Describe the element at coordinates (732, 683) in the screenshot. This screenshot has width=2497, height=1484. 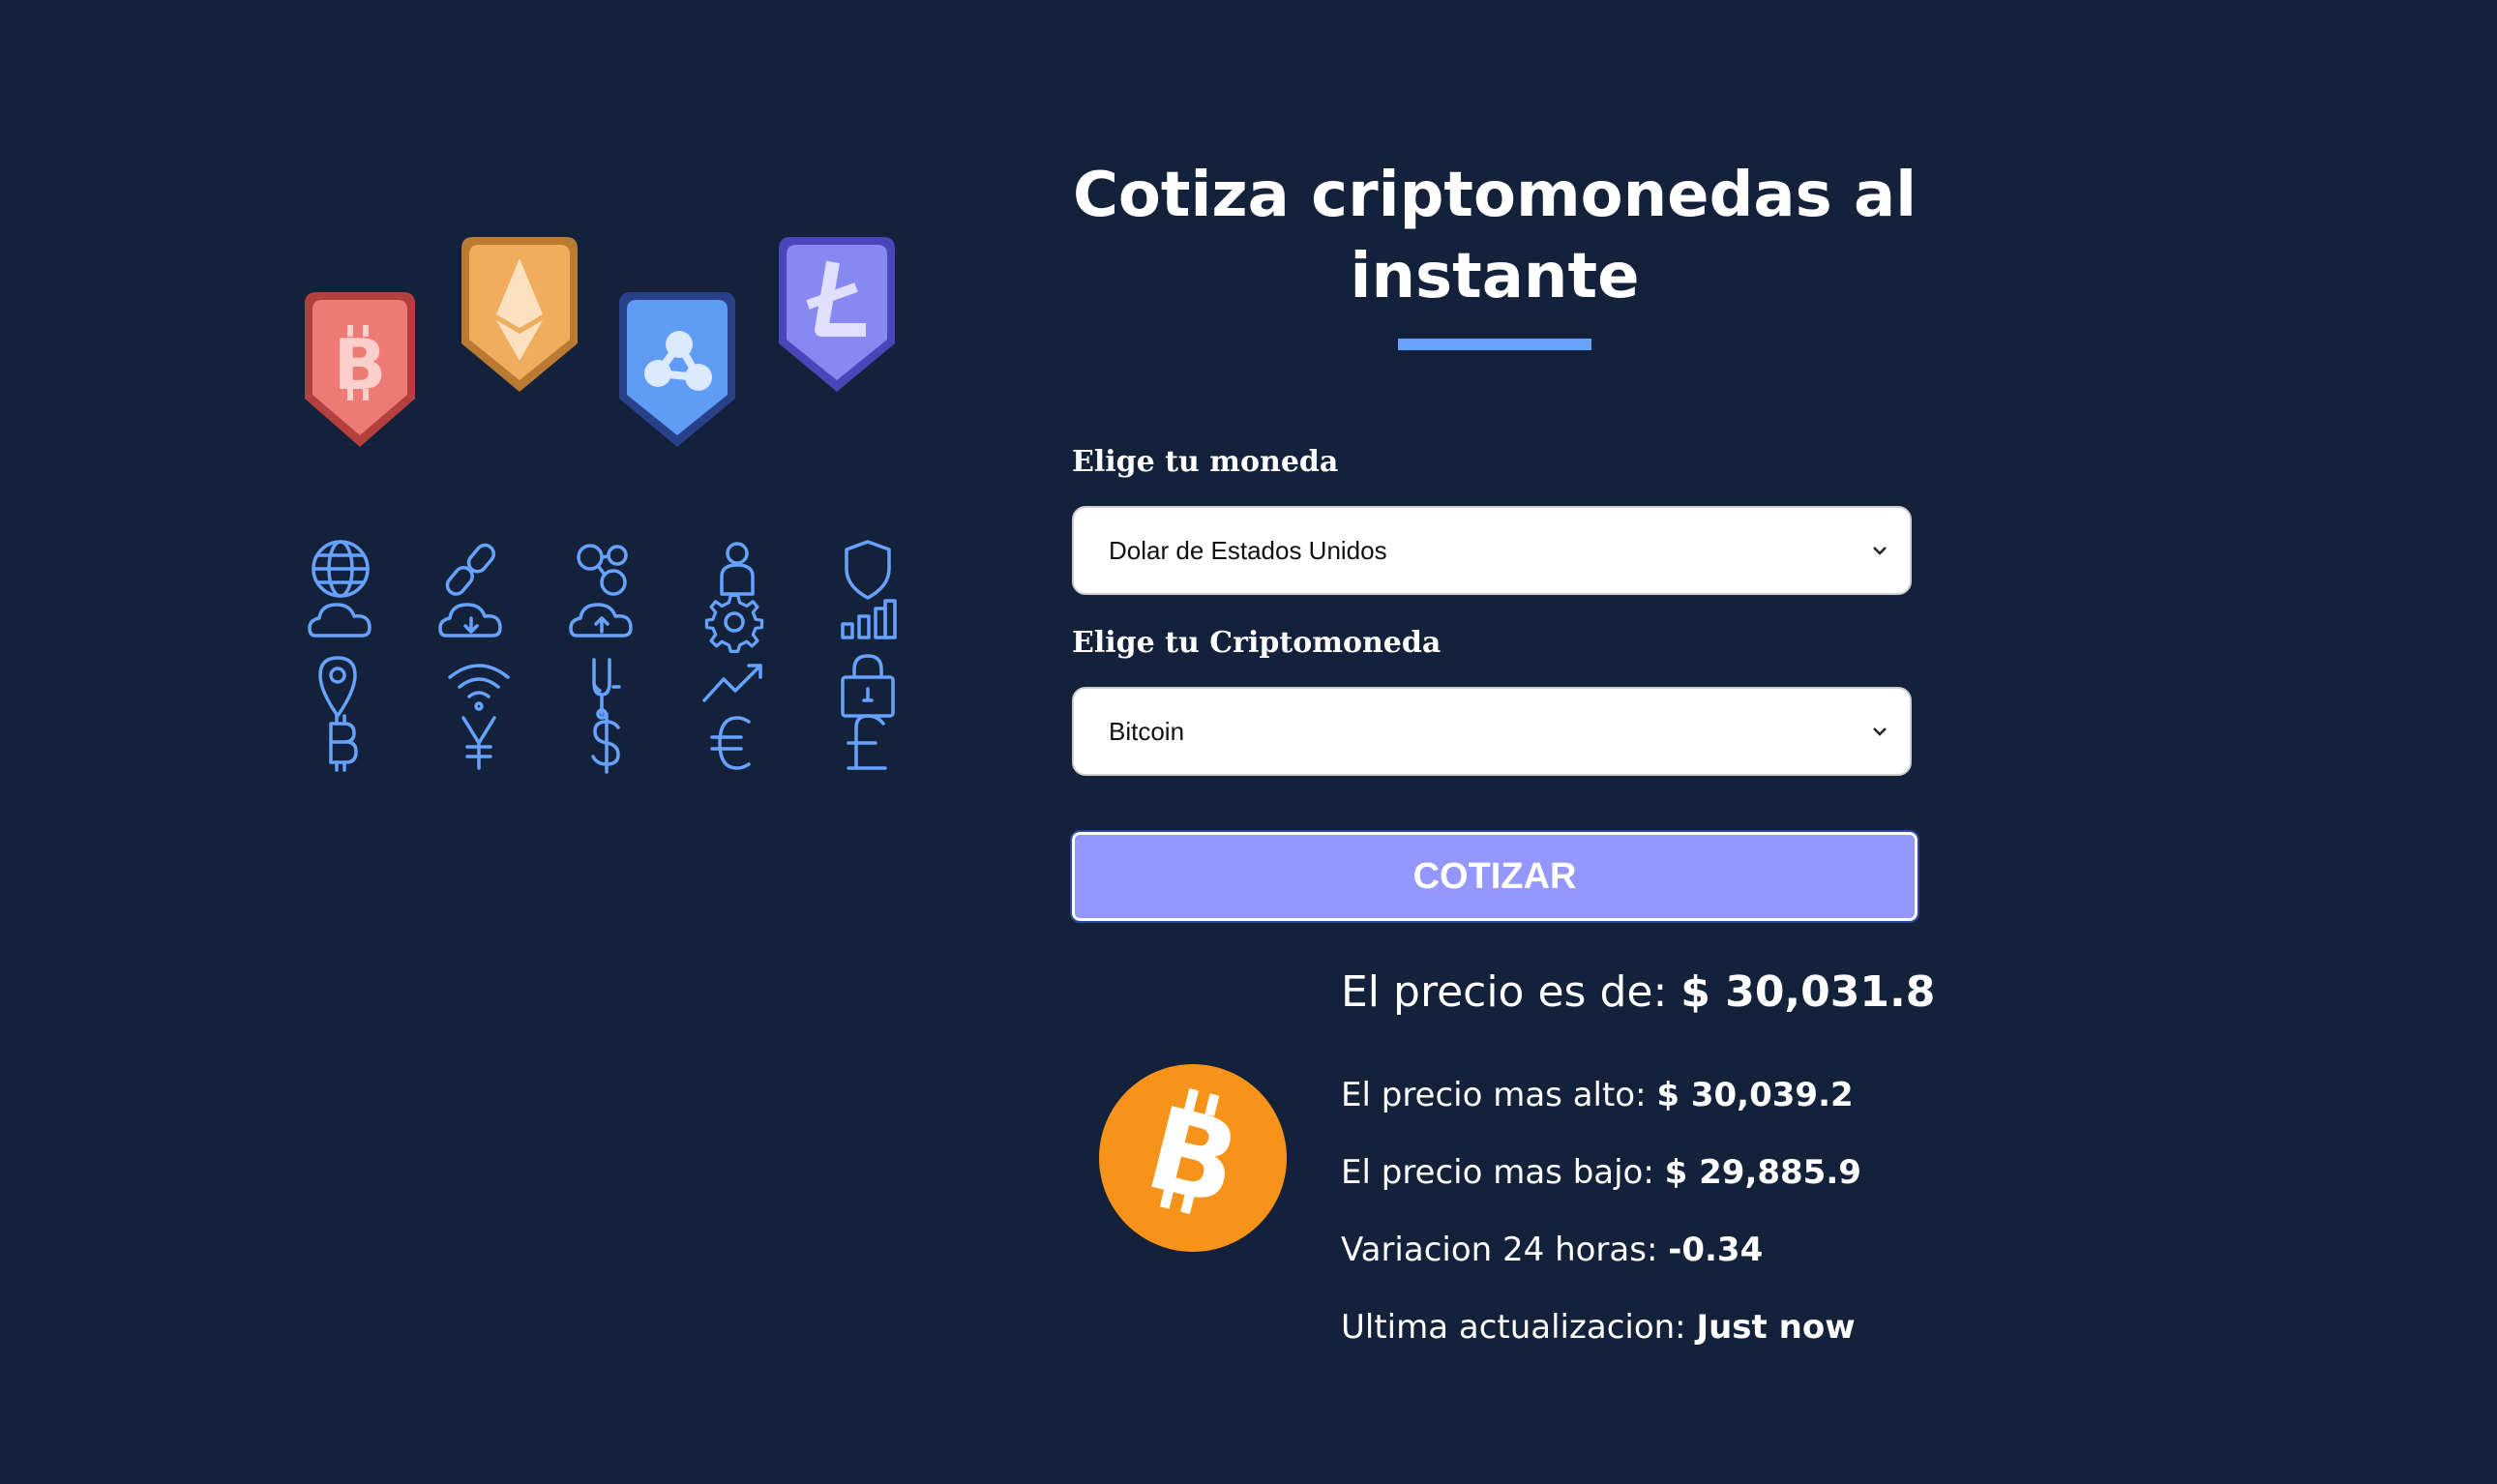
I see `trend-up-icon` at that location.